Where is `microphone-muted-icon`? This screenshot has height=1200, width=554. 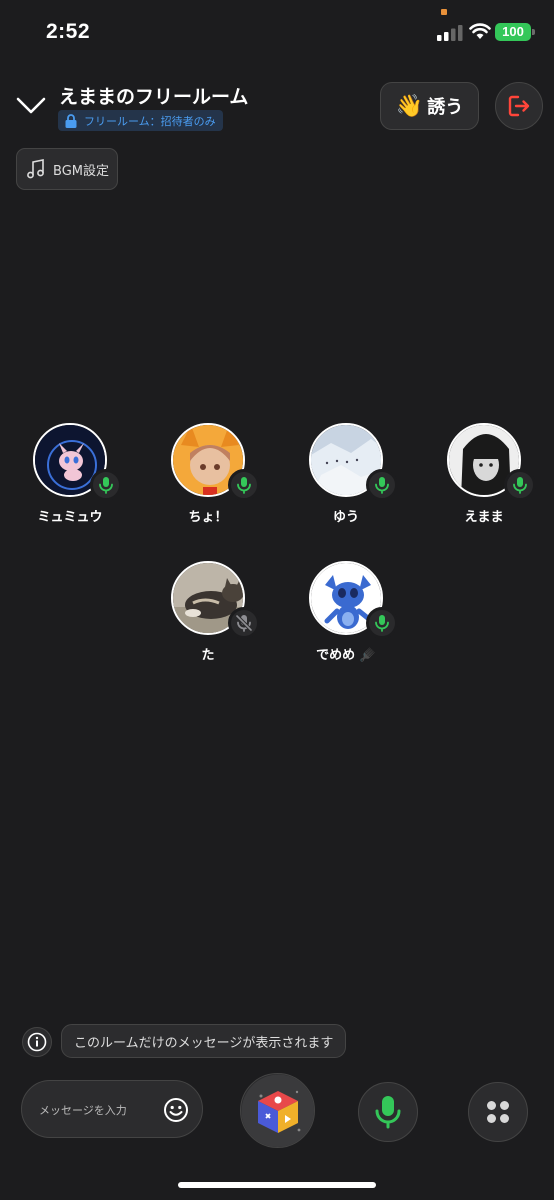 microphone-muted-icon is located at coordinates (244, 623).